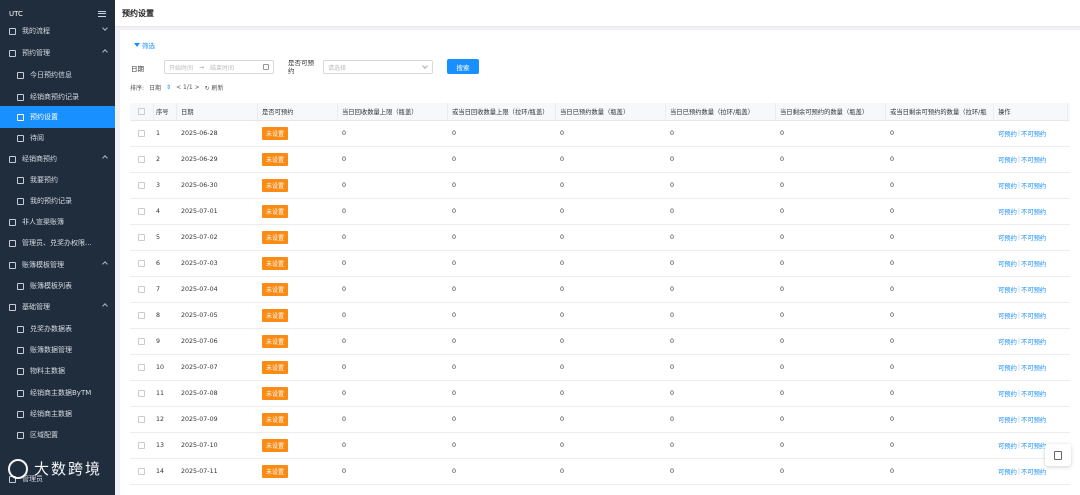  Describe the element at coordinates (148, 46) in the screenshot. I see `filter-toggle-label: 筛选` at that location.